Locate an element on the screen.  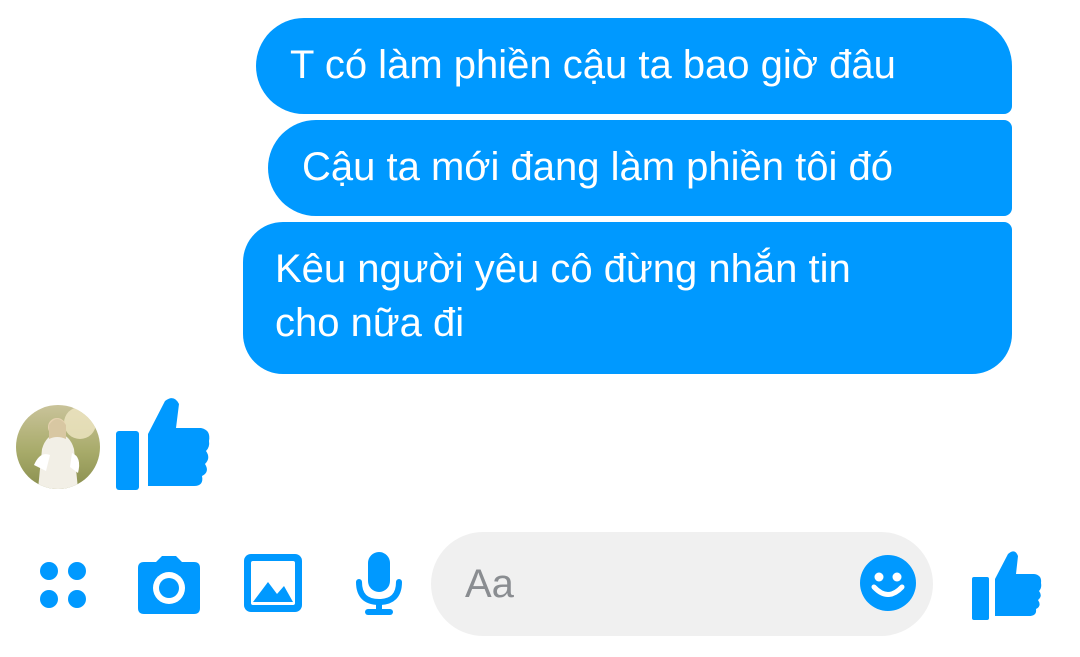
message-text: T có làm phiền cậu ta bao giờ đâu is located at coordinates (593, 65).